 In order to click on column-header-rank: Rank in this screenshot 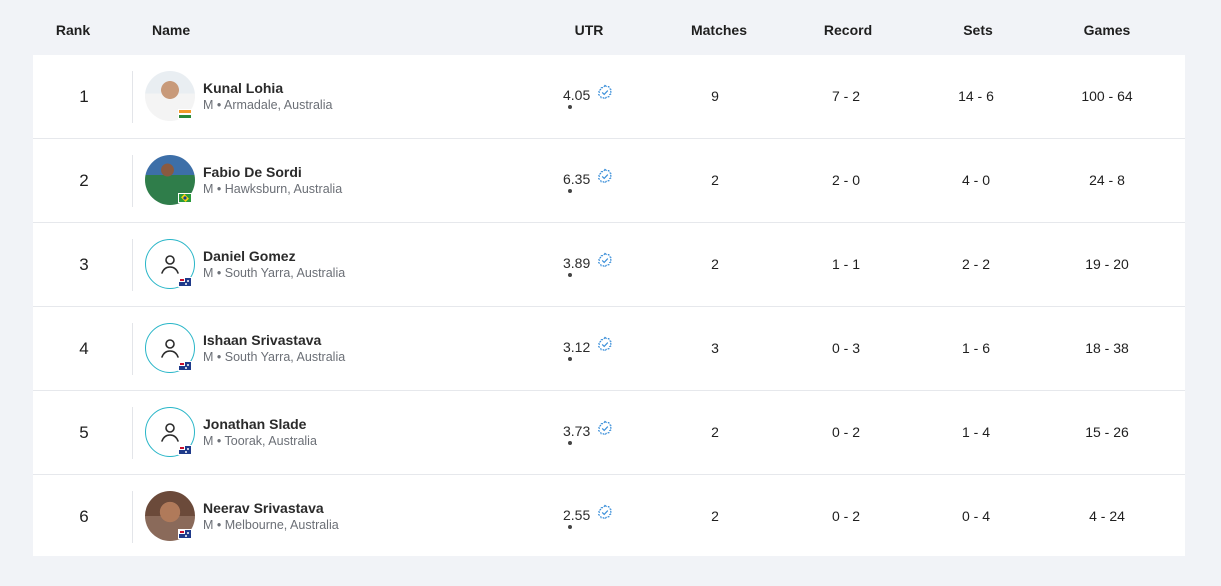, I will do `click(73, 30)`.